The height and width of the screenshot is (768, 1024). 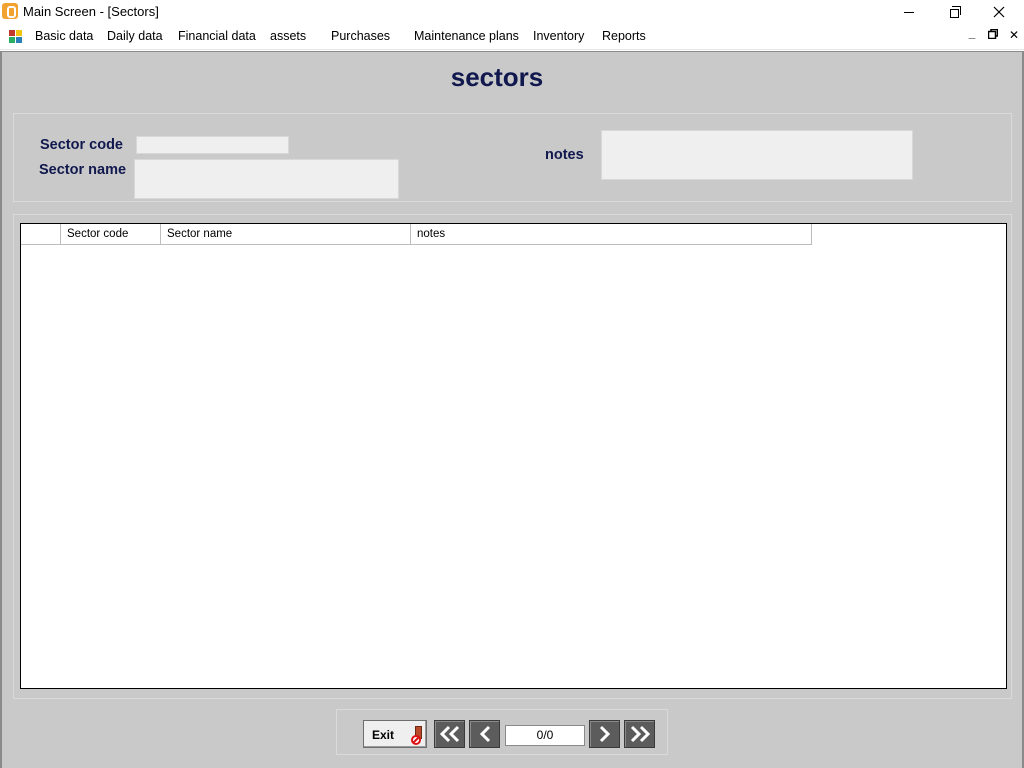 What do you see at coordinates (217, 36) in the screenshot?
I see `menu-financial-data: Financial data` at bounding box center [217, 36].